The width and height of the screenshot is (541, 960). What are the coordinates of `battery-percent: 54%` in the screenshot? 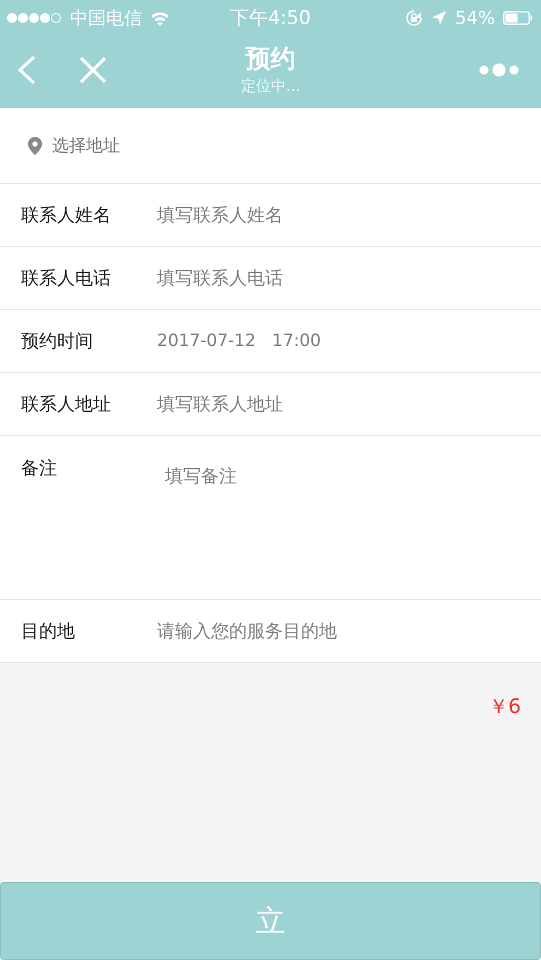 It's located at (474, 18).